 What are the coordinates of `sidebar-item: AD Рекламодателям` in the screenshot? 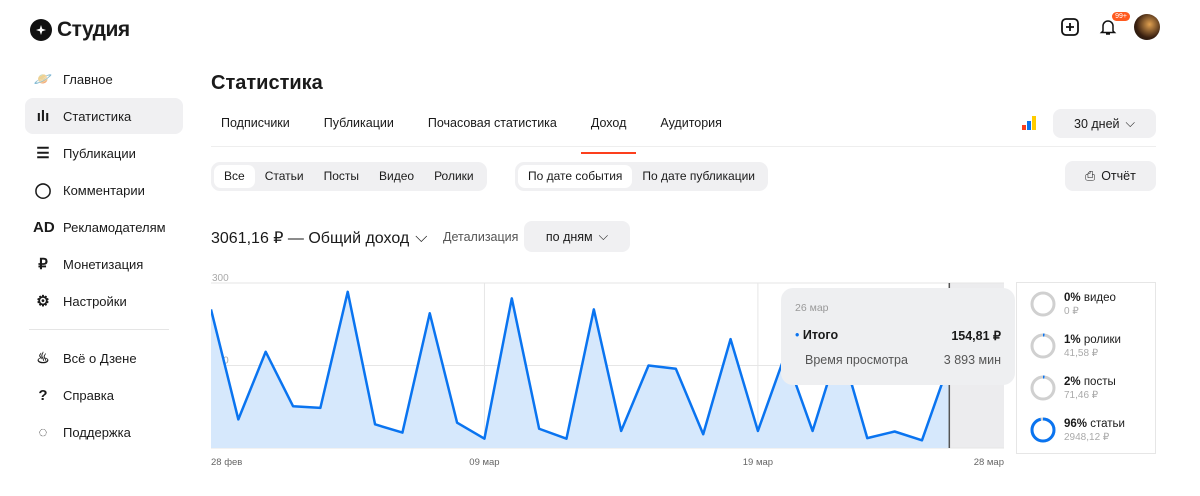 It's located at (104, 227).